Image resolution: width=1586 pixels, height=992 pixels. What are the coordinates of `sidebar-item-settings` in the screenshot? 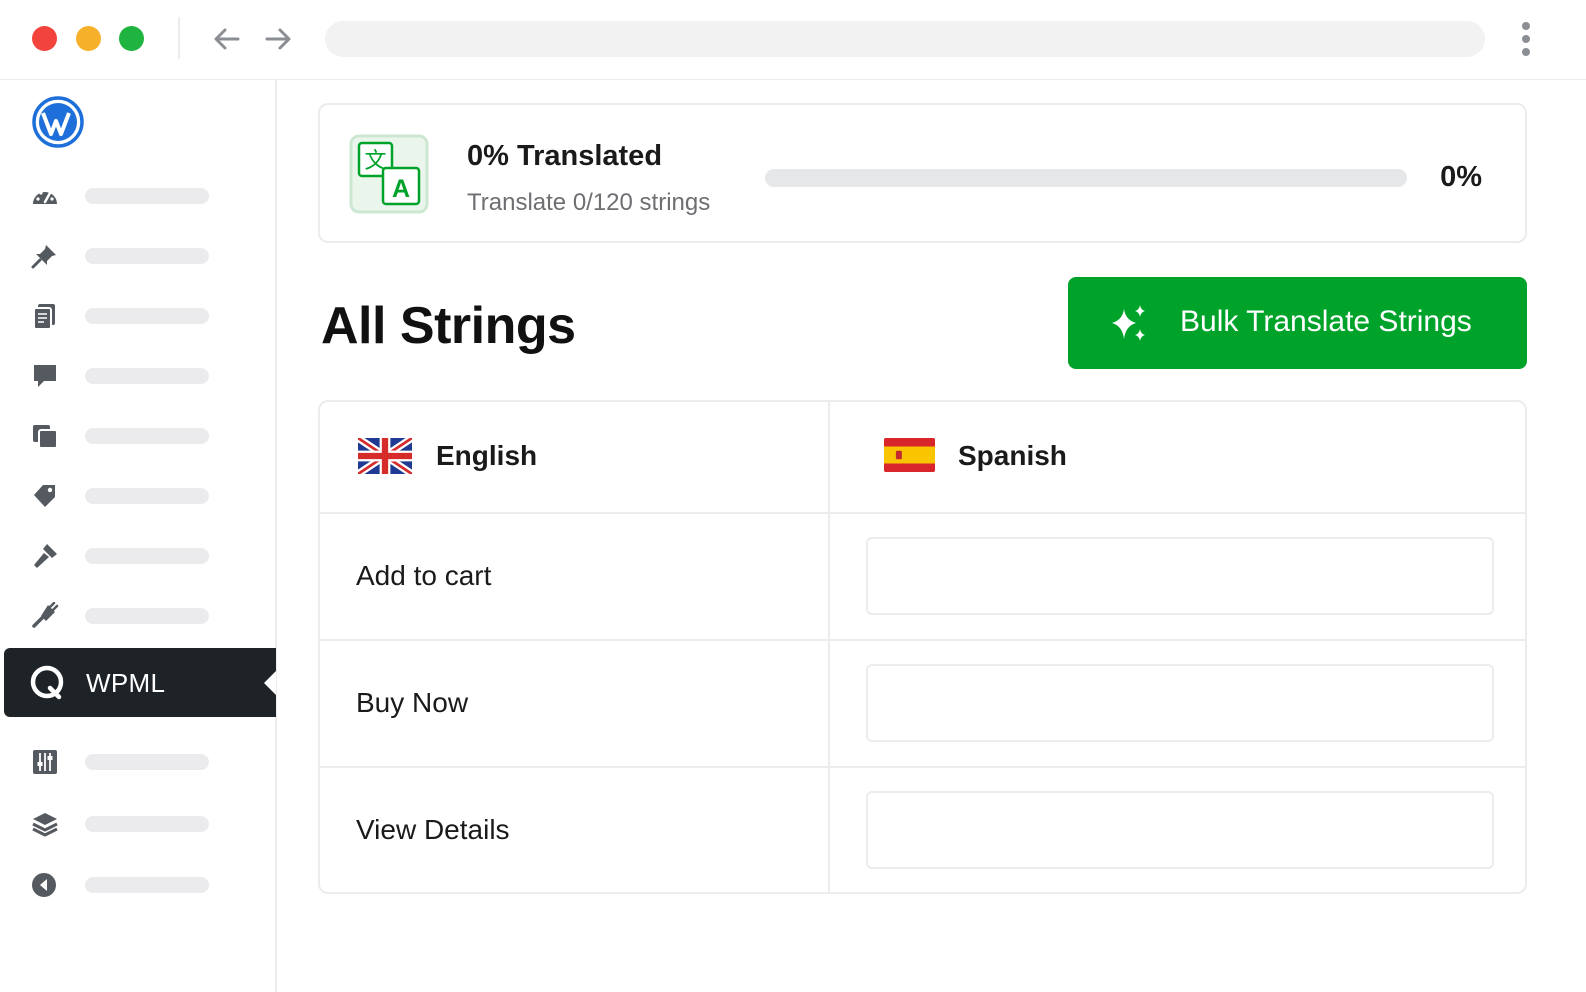 It's located at (137, 824).